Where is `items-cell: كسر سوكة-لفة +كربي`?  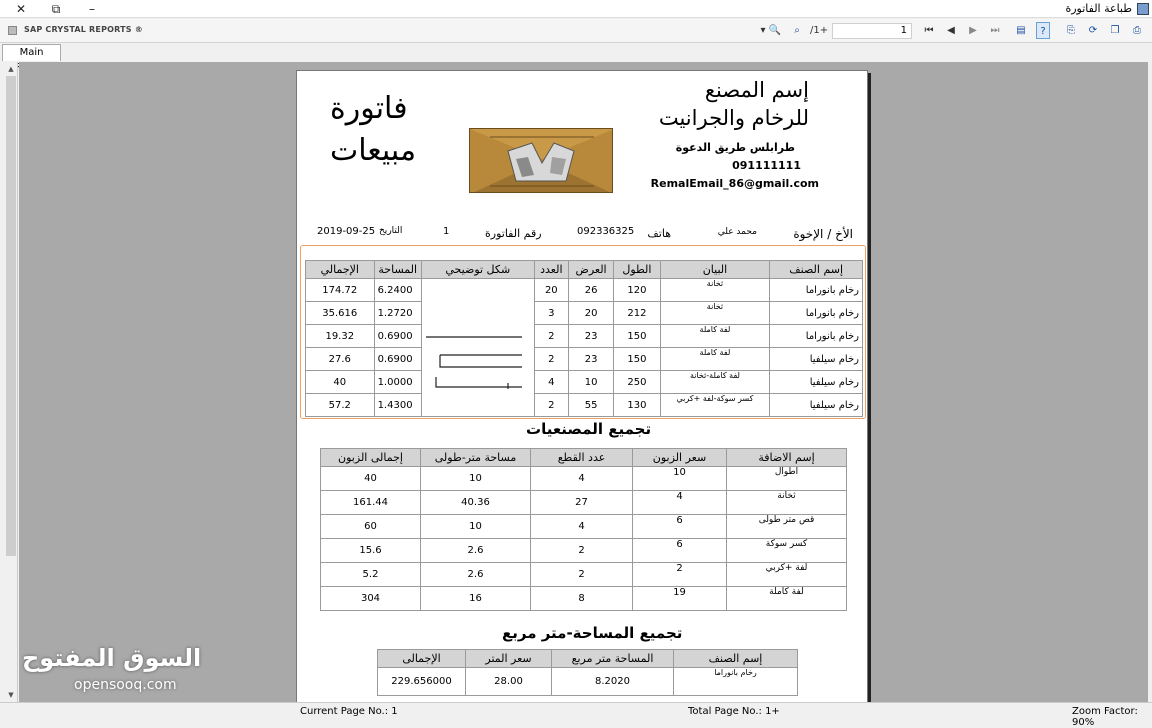
items-cell: كسر سوكة-لفة +كربي is located at coordinates (715, 405).